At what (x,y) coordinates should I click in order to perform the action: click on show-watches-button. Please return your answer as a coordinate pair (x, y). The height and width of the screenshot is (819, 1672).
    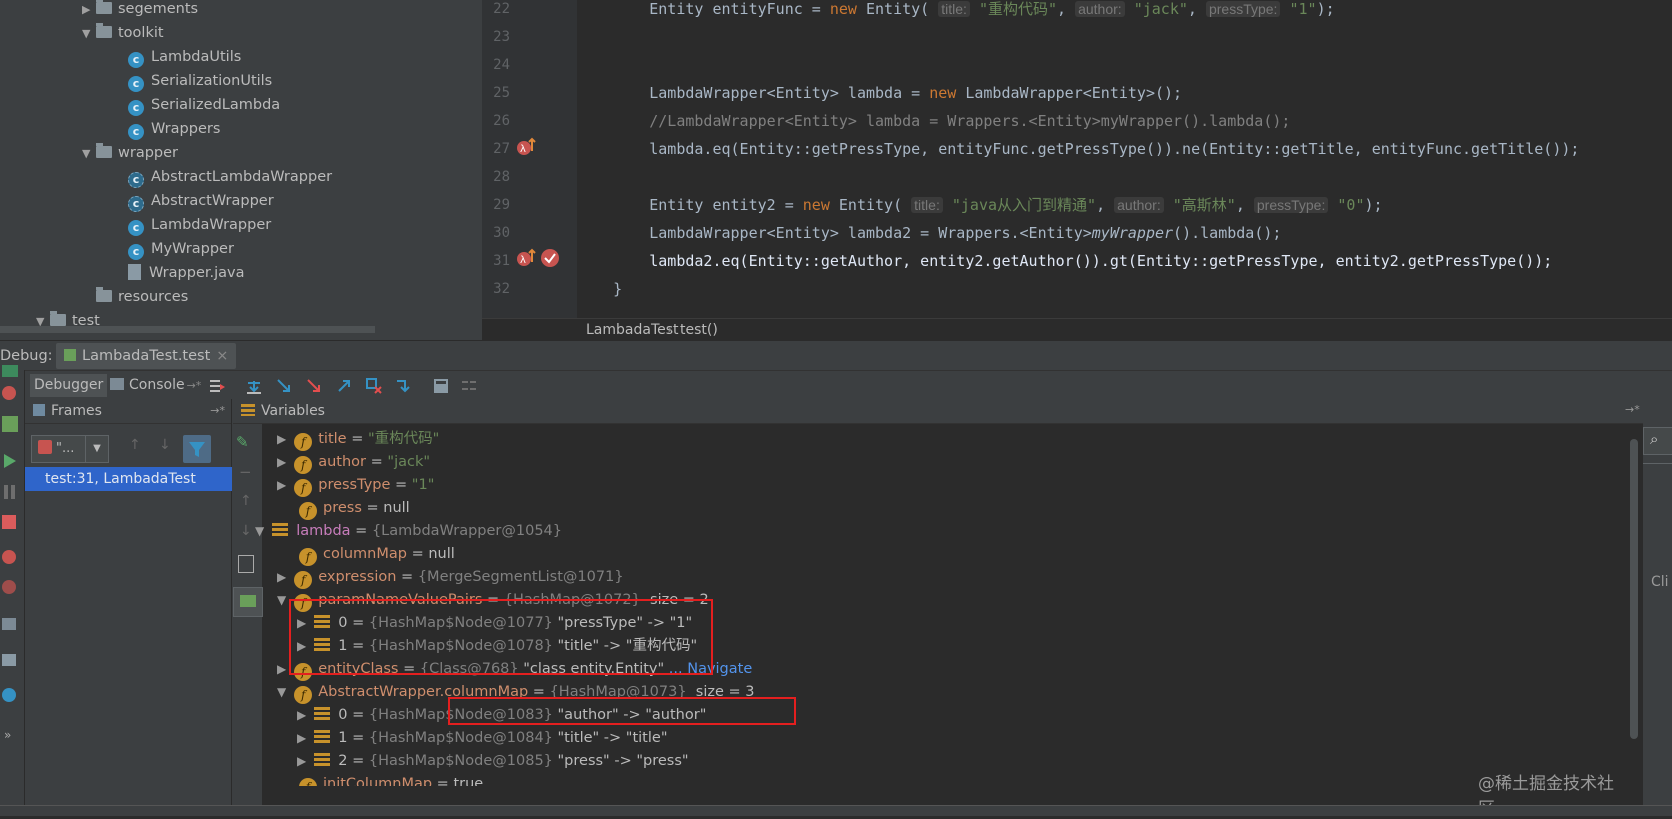
    Looking at the image, I should click on (248, 602).